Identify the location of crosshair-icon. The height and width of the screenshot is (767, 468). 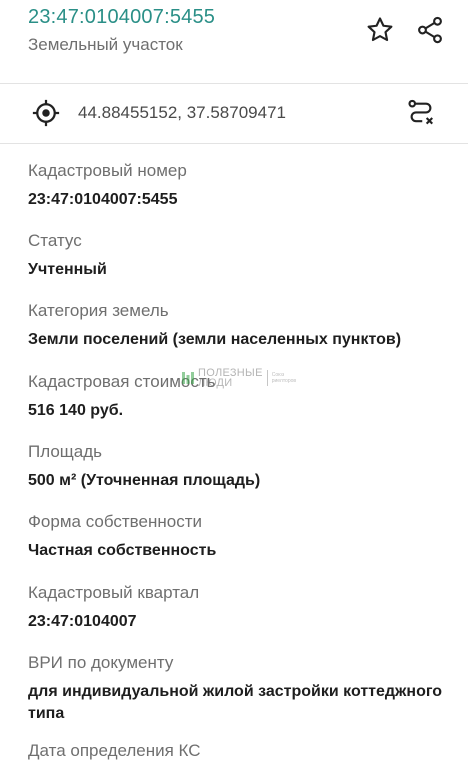
(46, 113).